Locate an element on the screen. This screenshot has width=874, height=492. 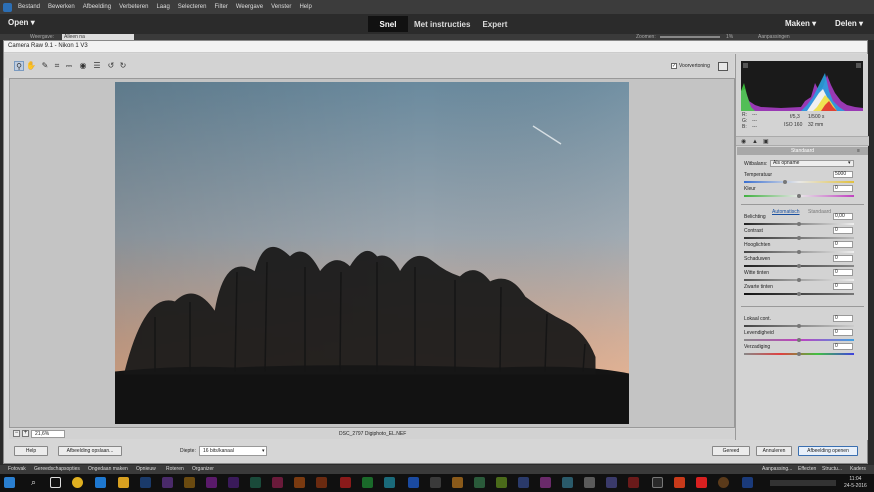
depth-select: 16 bits/kanaal ▾ is located at coordinates (233, 451).